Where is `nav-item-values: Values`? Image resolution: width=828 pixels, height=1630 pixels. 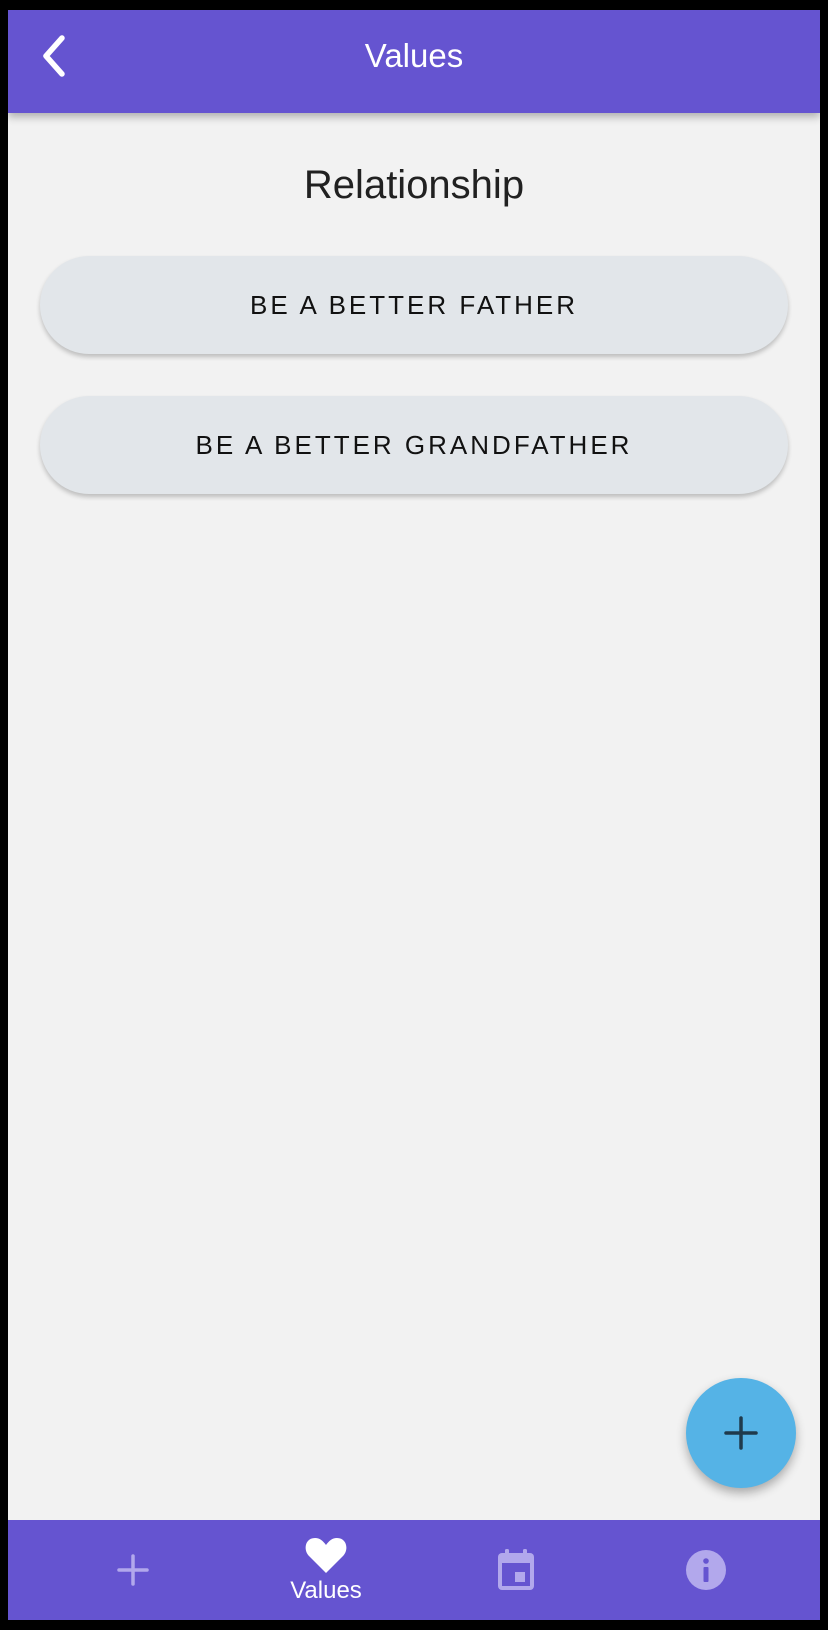
nav-item-values: Values is located at coordinates (326, 1570).